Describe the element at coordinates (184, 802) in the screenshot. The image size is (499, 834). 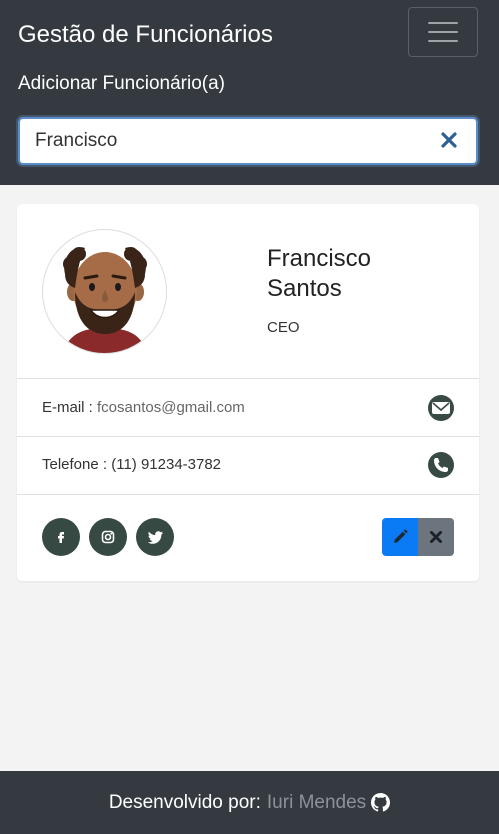
I see `footer-prefix: Desenvolvido por:` at that location.